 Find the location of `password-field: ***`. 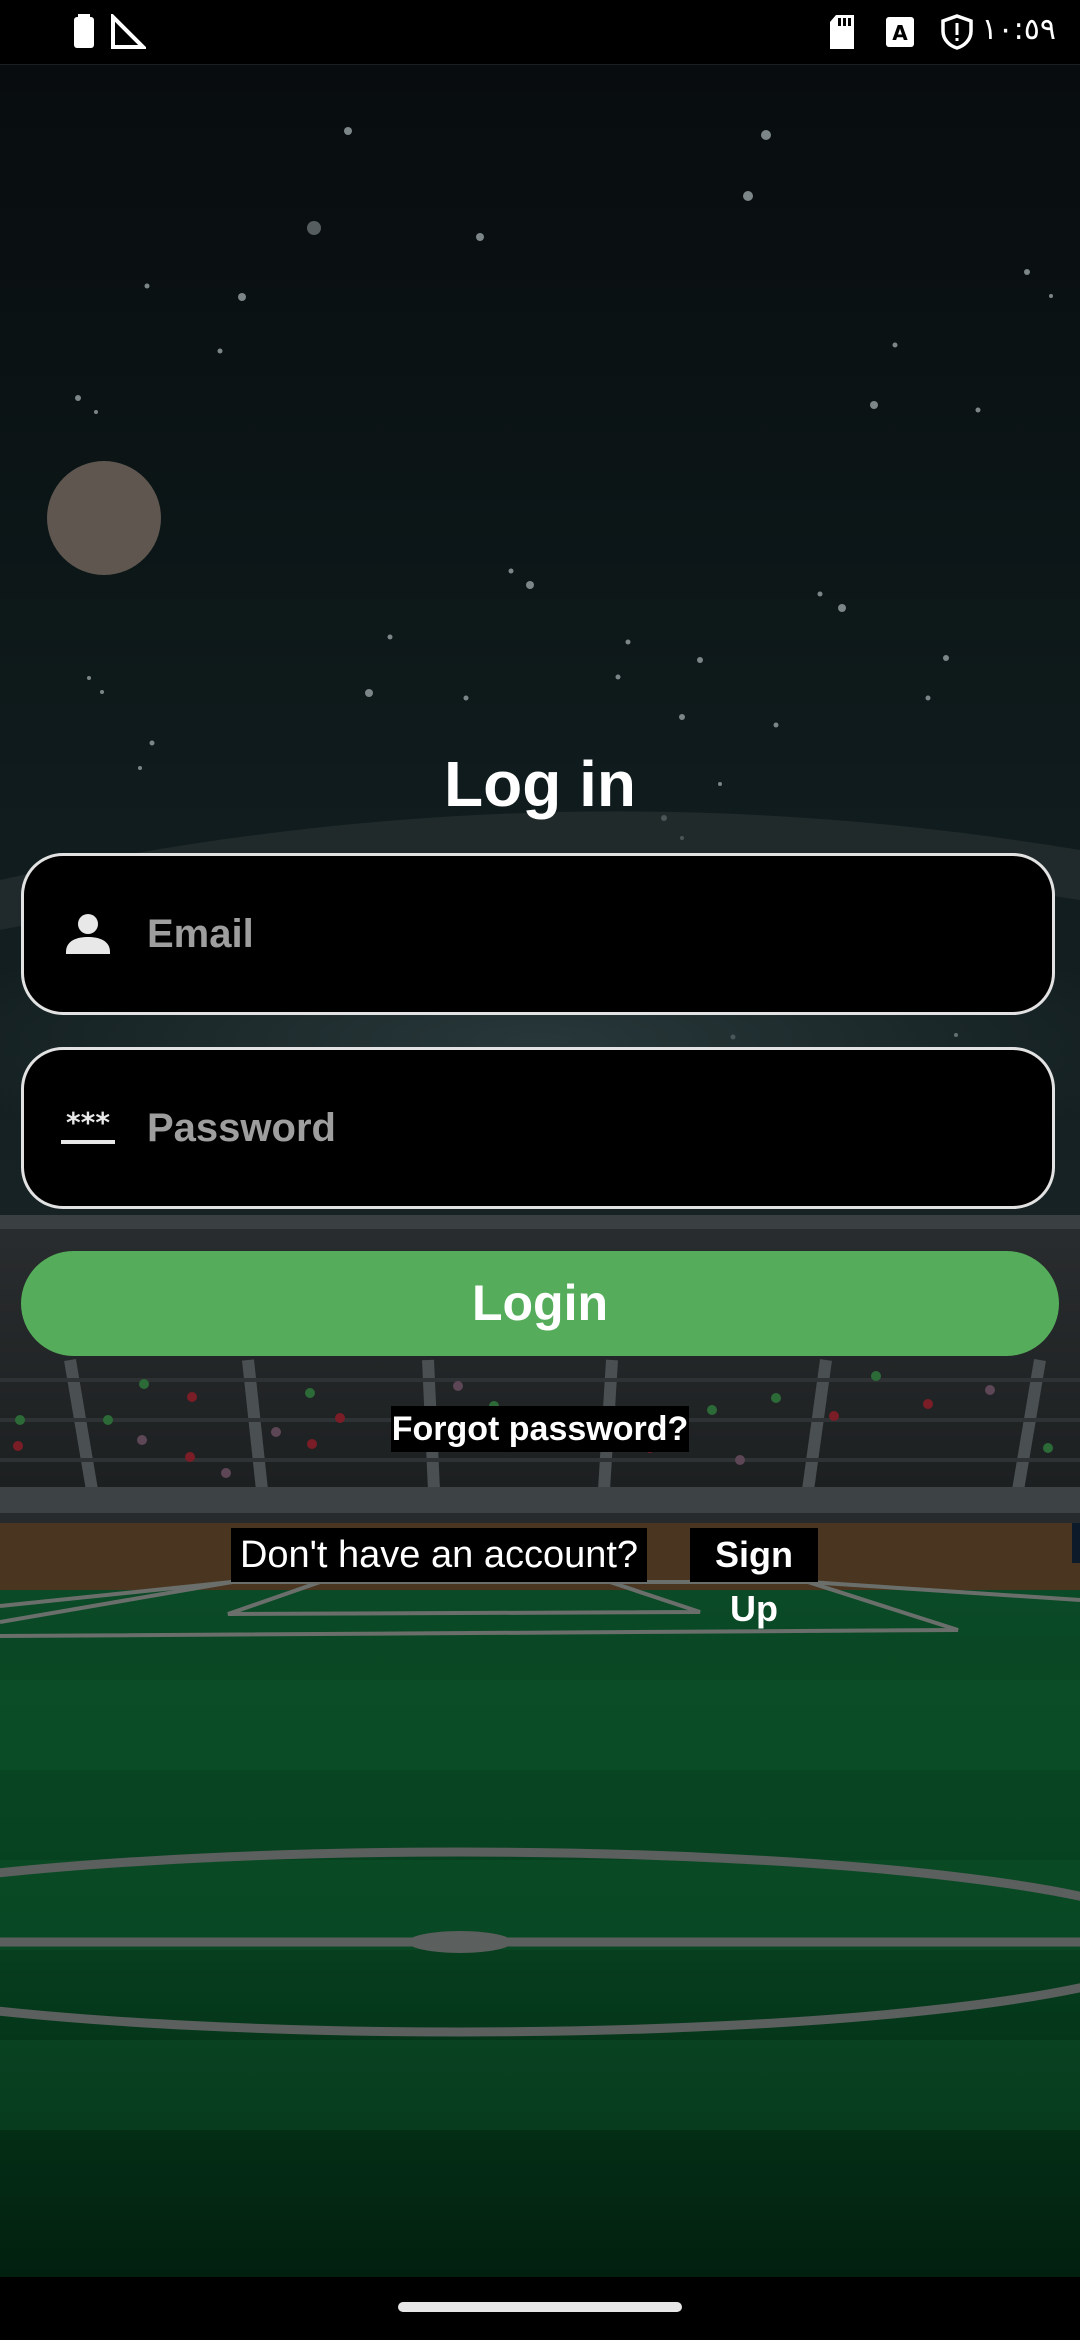

password-field: *** is located at coordinates (538, 1128).